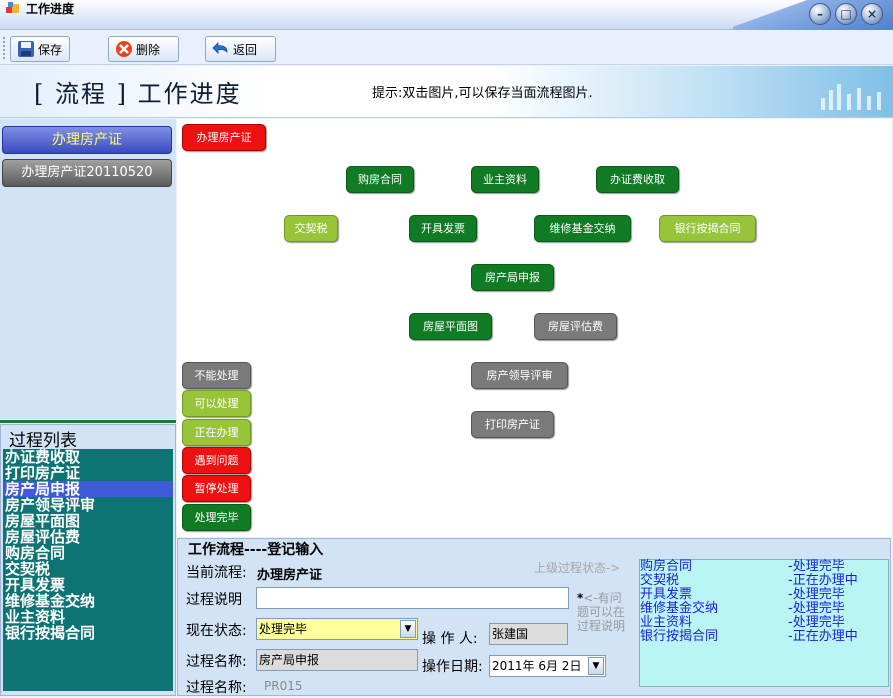 This screenshot has height=698, width=893. Describe the element at coordinates (148, 49) in the screenshot. I see `delete-label: 删除` at that location.